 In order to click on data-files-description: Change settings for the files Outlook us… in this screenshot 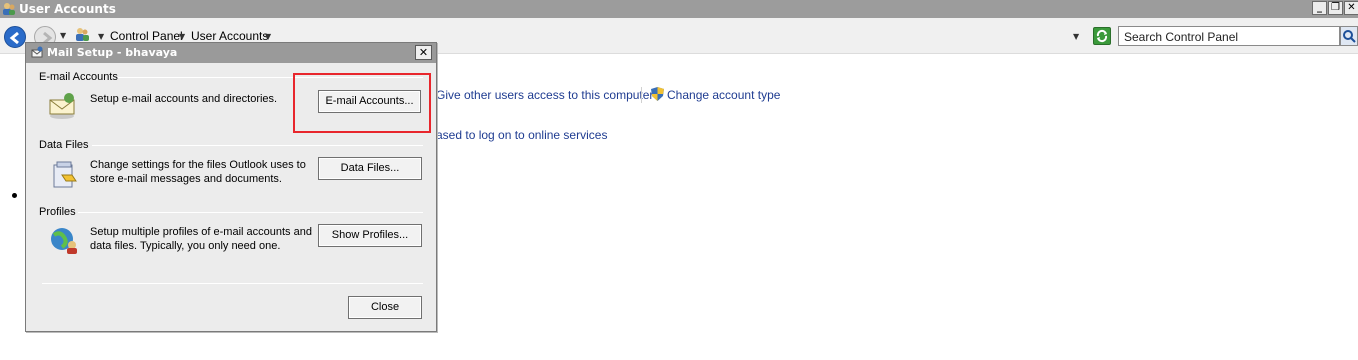, I will do `click(198, 172)`.